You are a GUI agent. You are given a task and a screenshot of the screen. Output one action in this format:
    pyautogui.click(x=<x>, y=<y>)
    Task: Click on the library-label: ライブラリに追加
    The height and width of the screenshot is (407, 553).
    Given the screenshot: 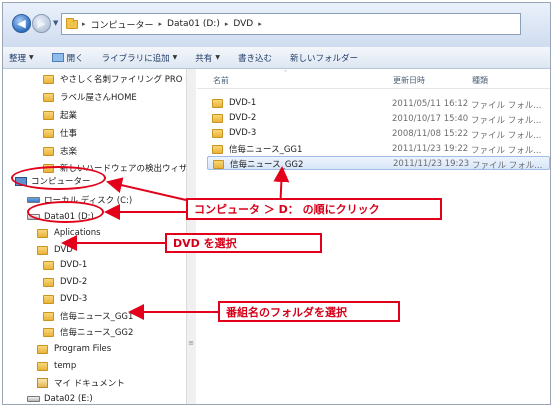 What is the action you would take?
    pyautogui.click(x=135, y=58)
    